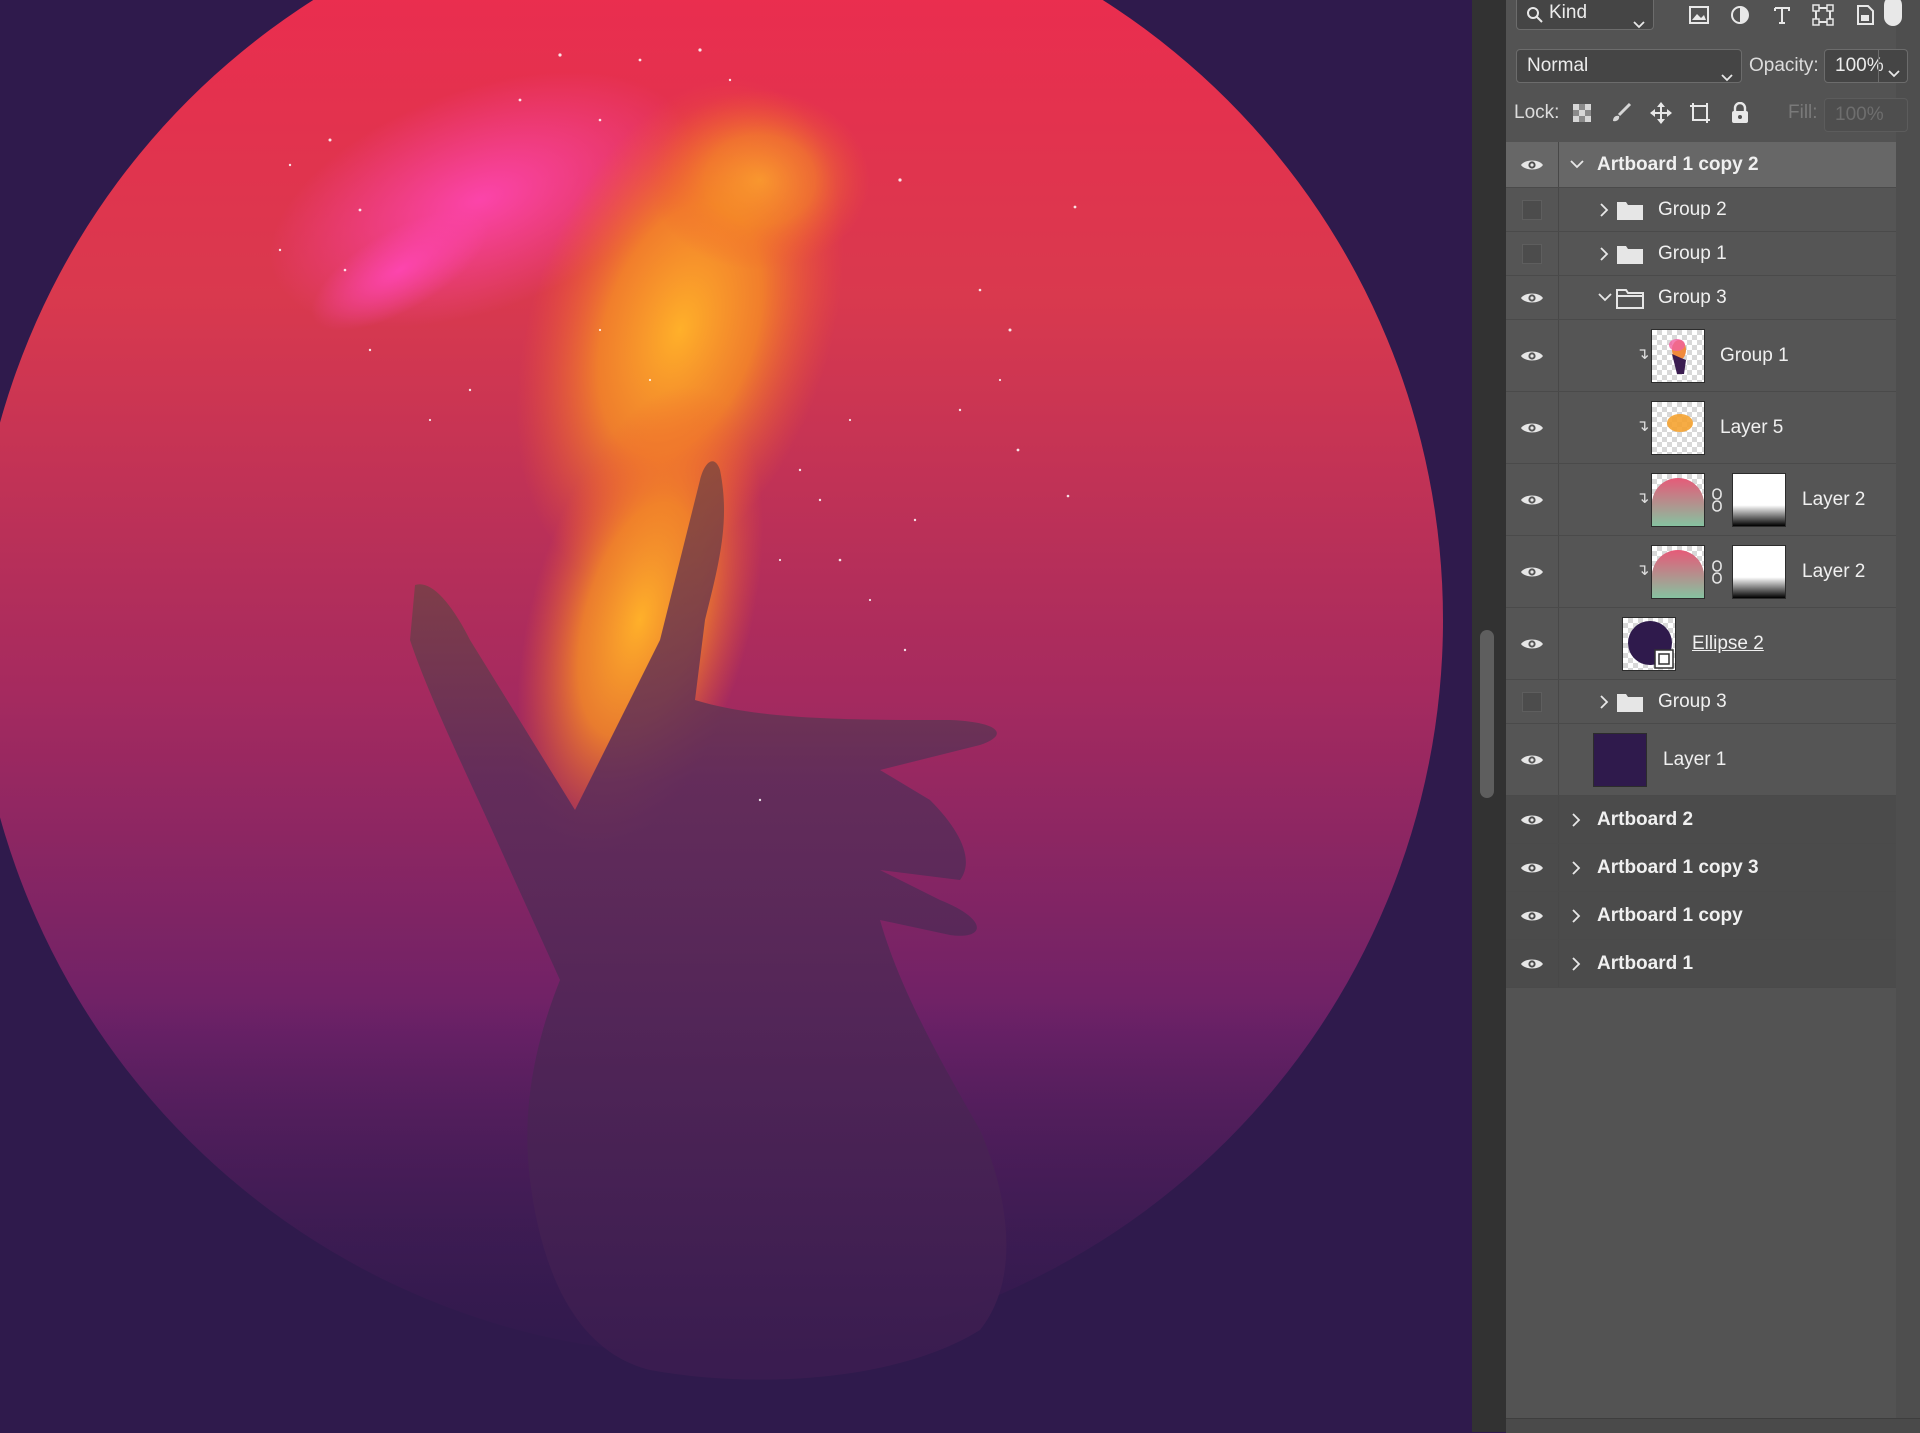  I want to click on blend-mode-dropdown: Normal, so click(1629, 66).